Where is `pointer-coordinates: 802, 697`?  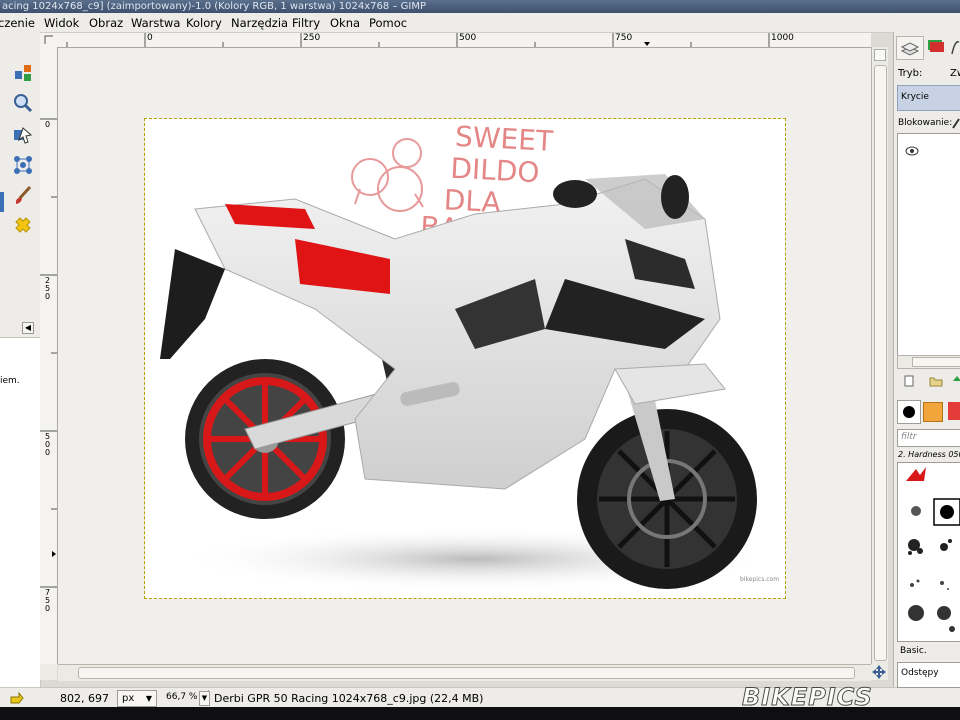
pointer-coordinates: 802, 697 is located at coordinates (84, 698).